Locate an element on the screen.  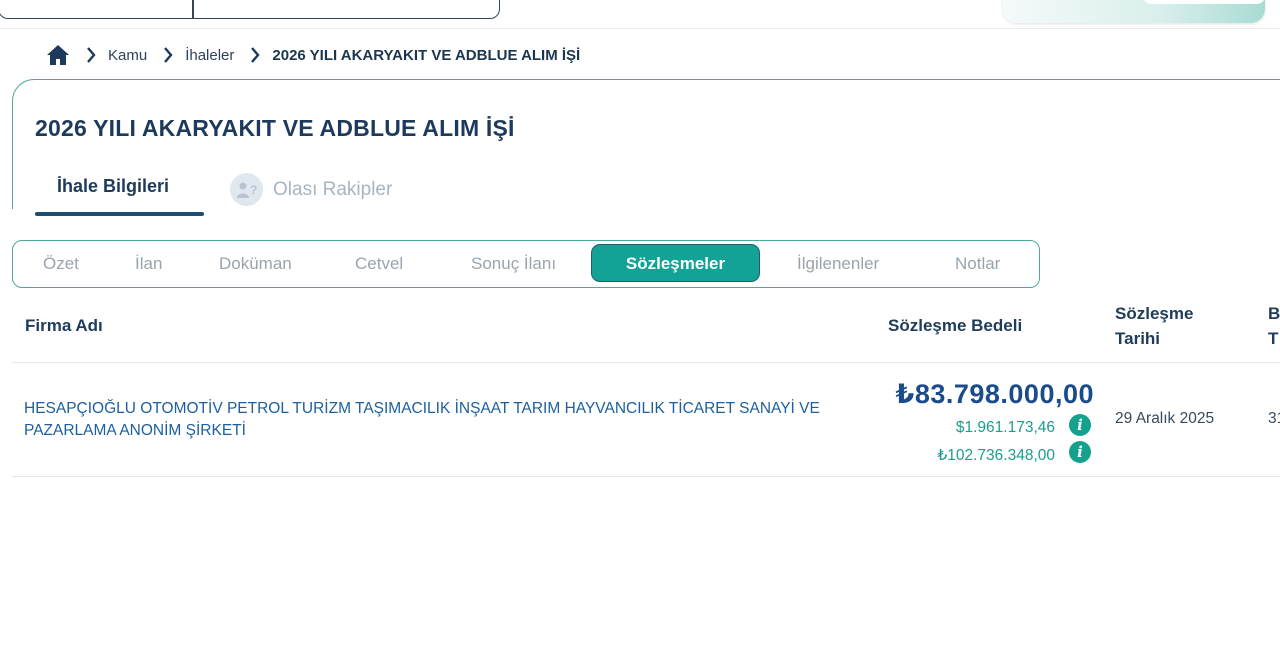
breadcrumb-kamu: Kamu is located at coordinates (127, 55).